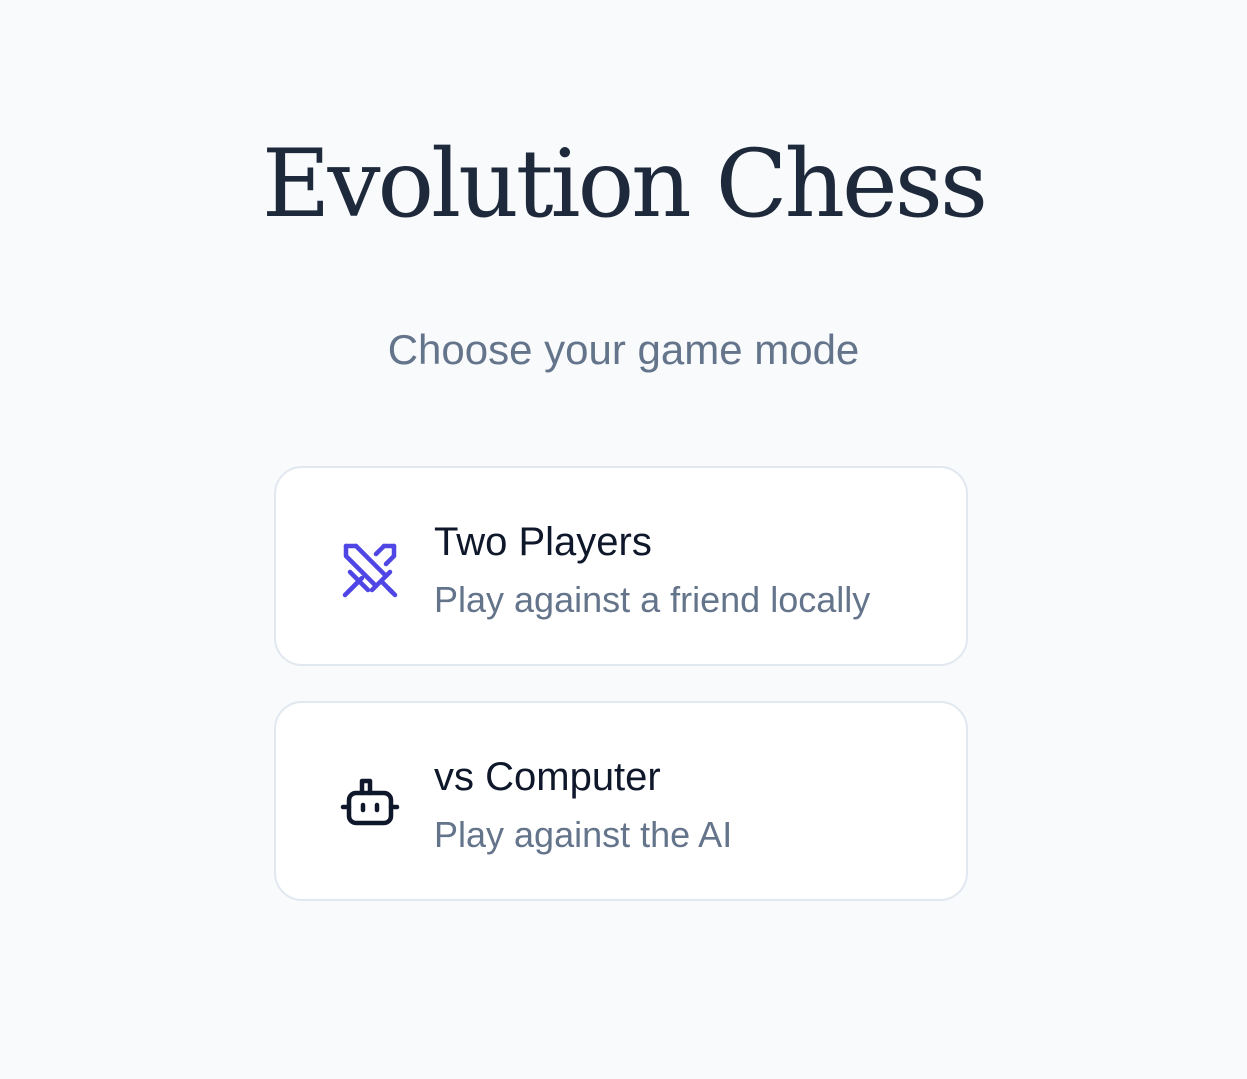  I want to click on mode-description: Play against a friend locally, so click(652, 599).